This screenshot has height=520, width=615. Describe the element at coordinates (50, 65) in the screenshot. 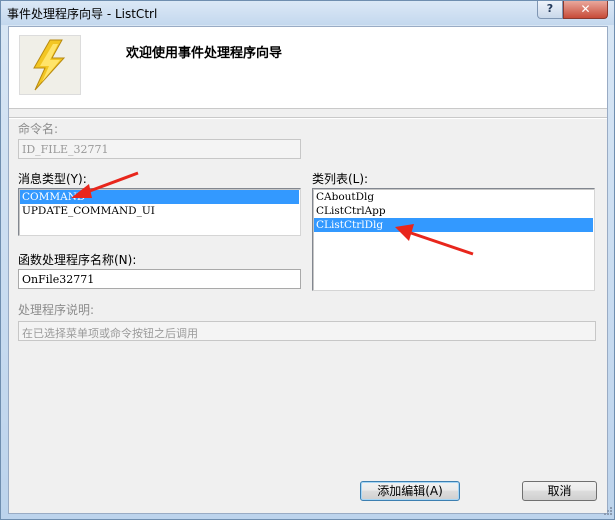

I see `lightning-icon` at that location.